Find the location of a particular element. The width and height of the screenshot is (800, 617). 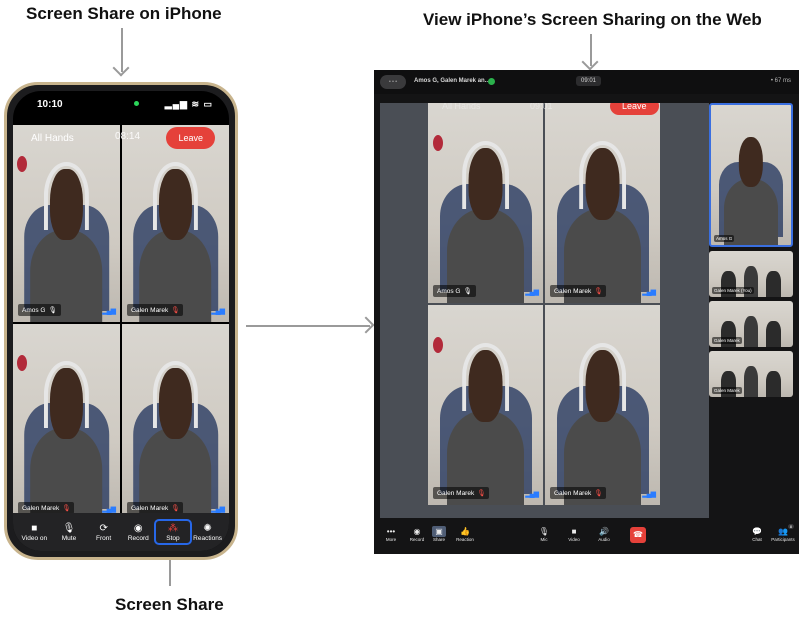

participant-name-tag: Amos G is located at coordinates (724, 238).